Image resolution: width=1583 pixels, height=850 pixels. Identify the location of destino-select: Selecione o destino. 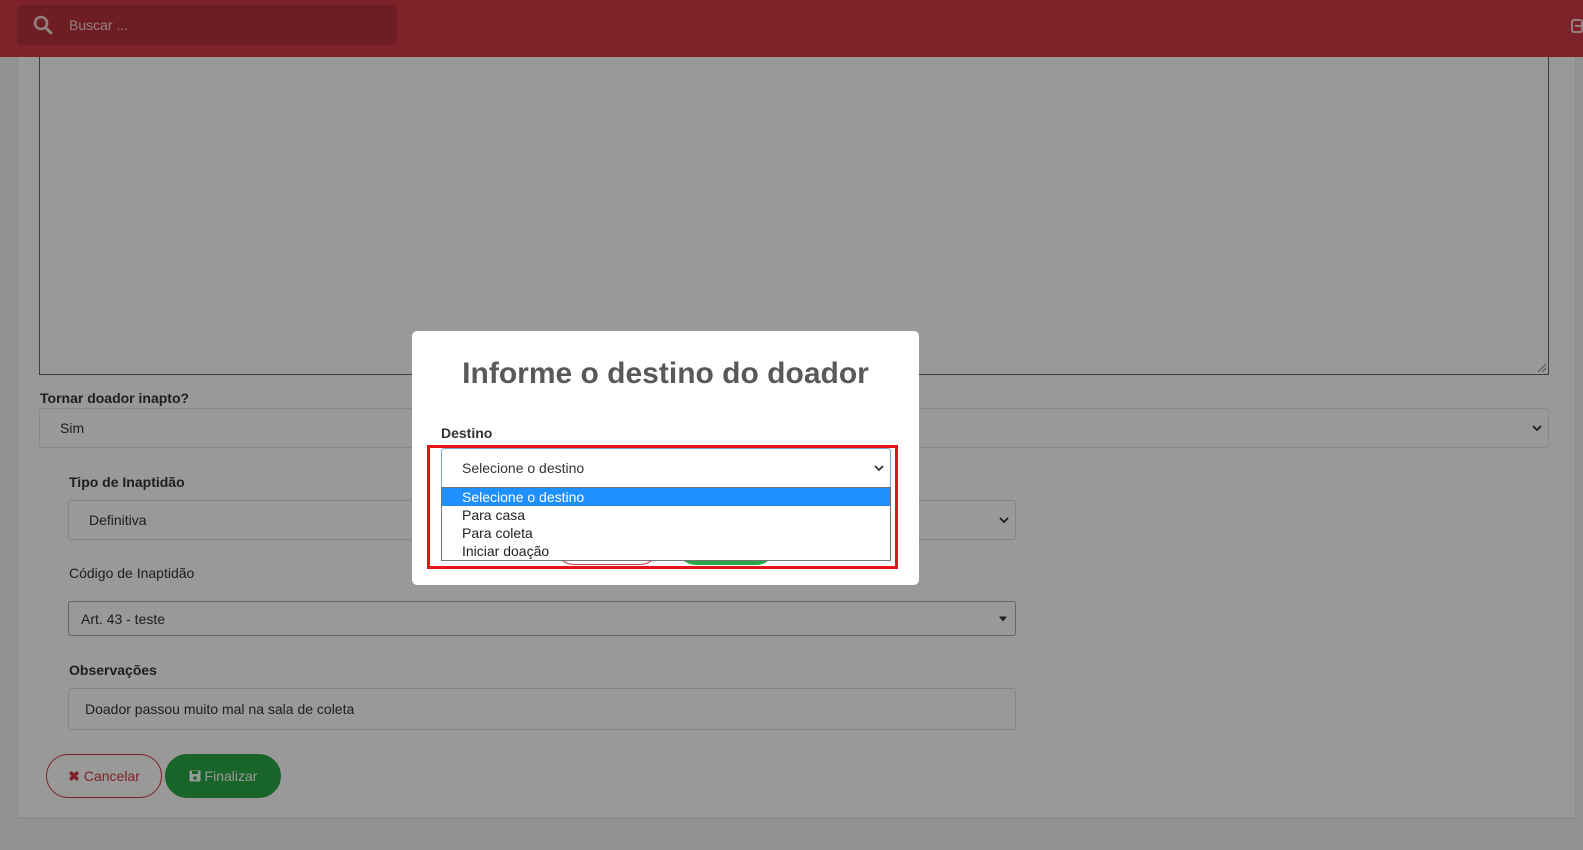
(666, 468).